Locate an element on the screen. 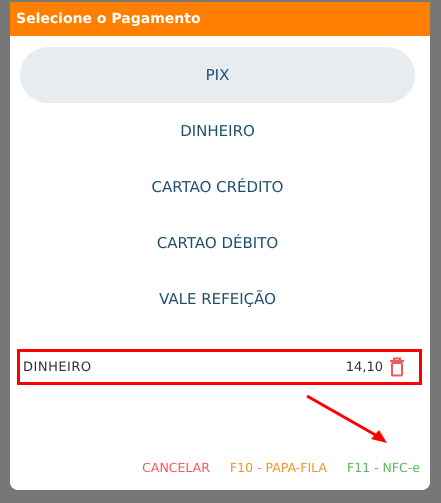 This screenshot has height=503, width=441. payment-option: PIX is located at coordinates (217, 75).